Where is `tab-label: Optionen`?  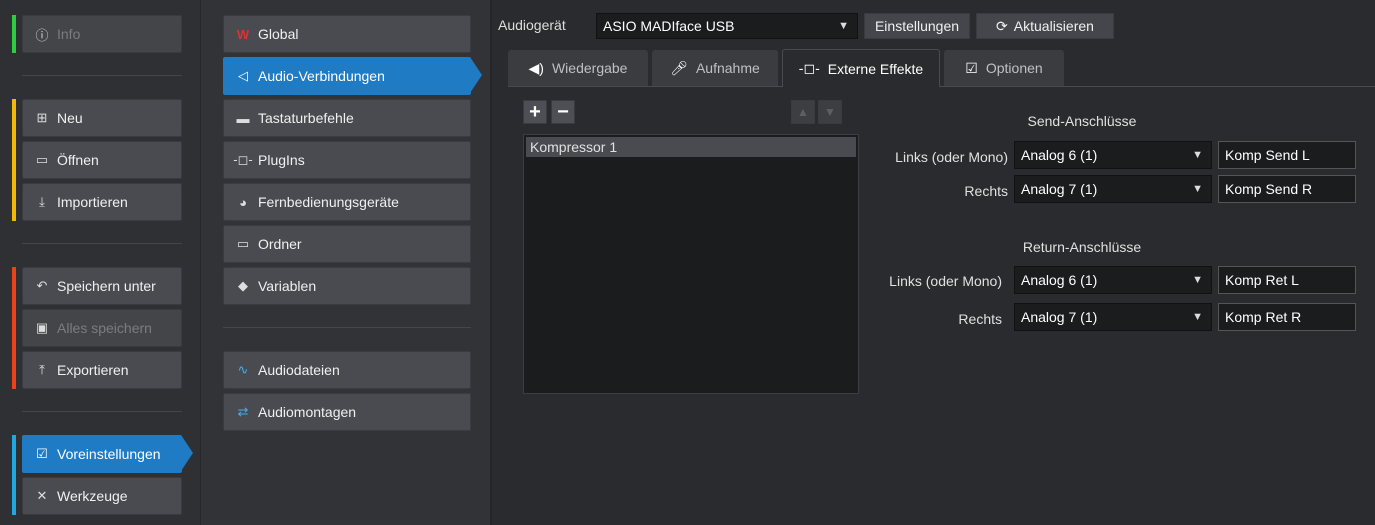
tab-label: Optionen is located at coordinates (1014, 68).